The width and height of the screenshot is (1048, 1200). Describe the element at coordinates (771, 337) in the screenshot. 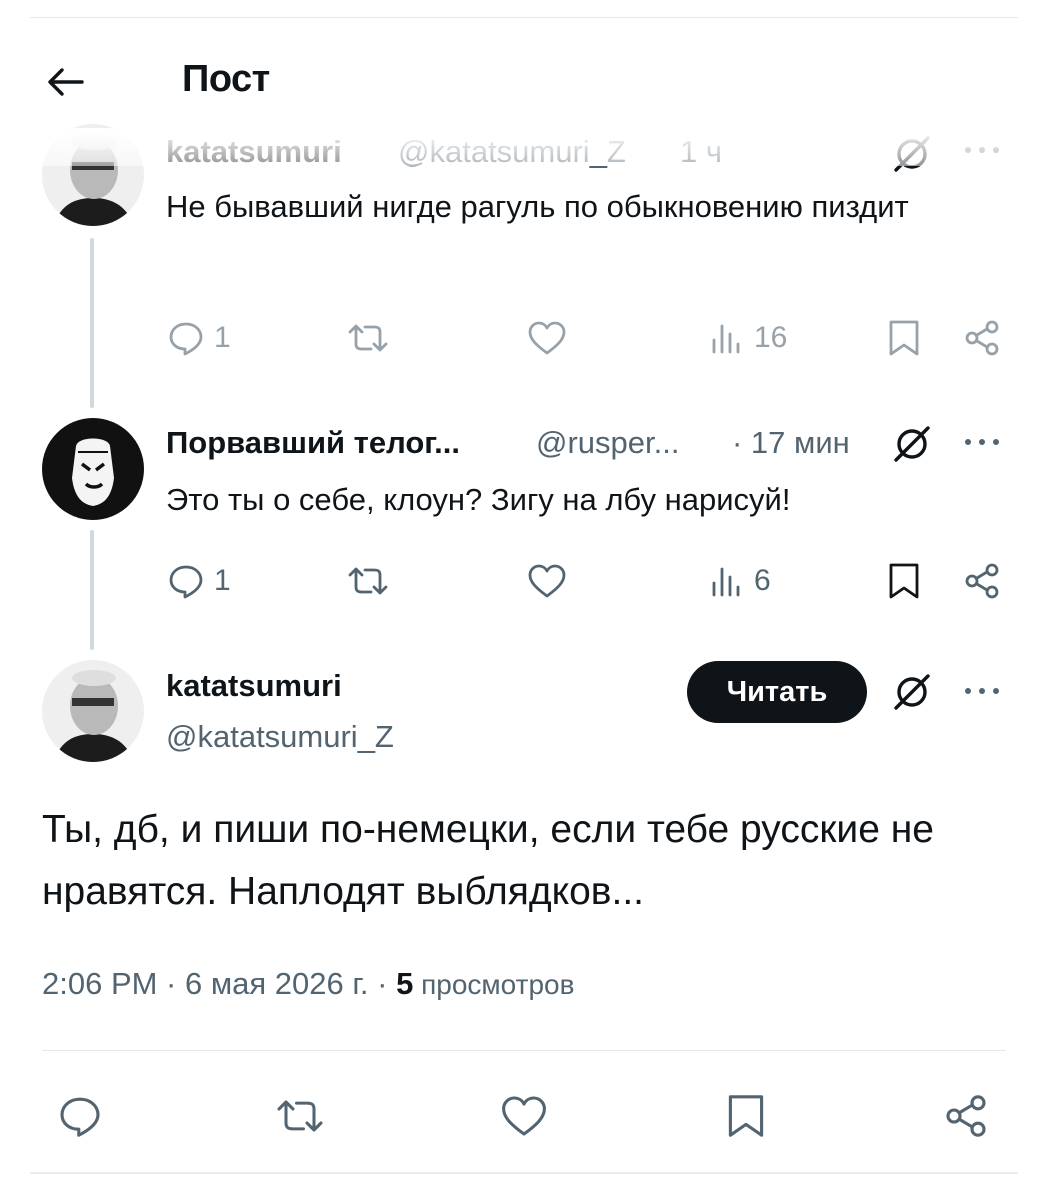

I see `views-count: 16` at that location.